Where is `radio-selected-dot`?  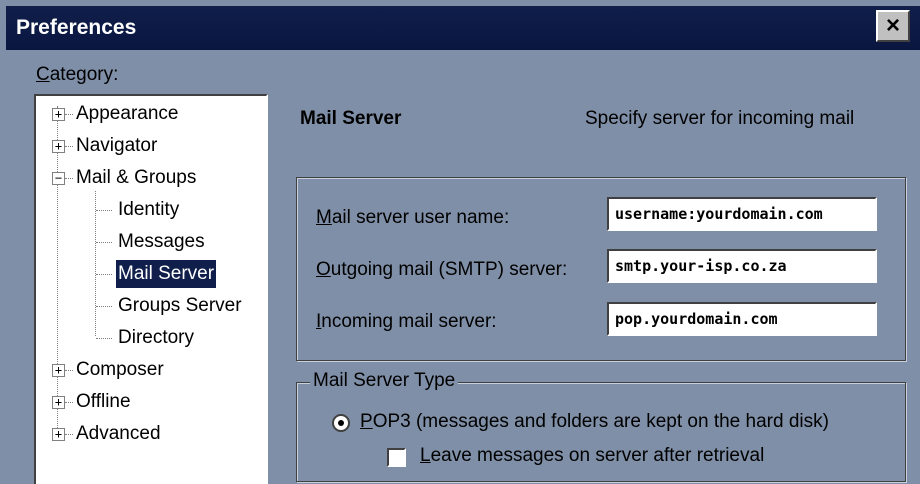 radio-selected-dot is located at coordinates (341, 423).